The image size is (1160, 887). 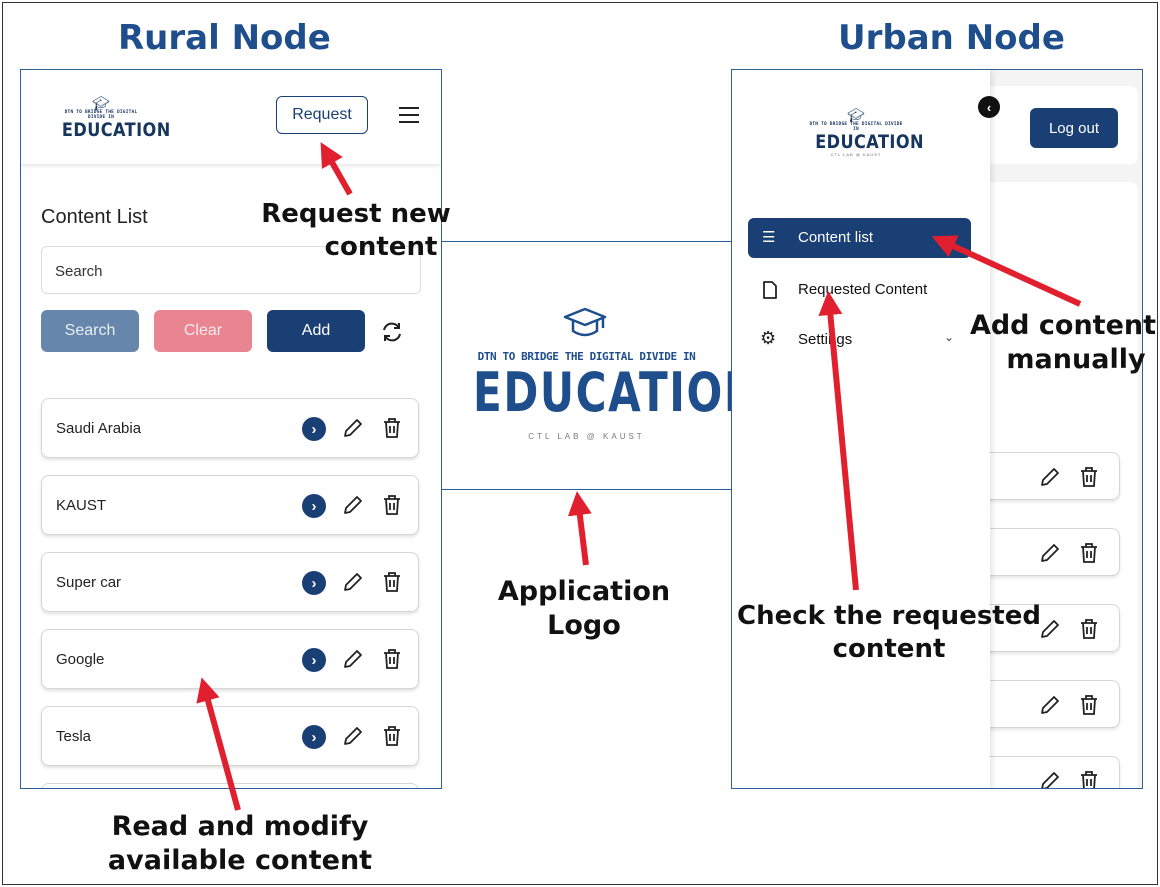 I want to click on annotation-check-requested: Check the requested content, so click(x=889, y=632).